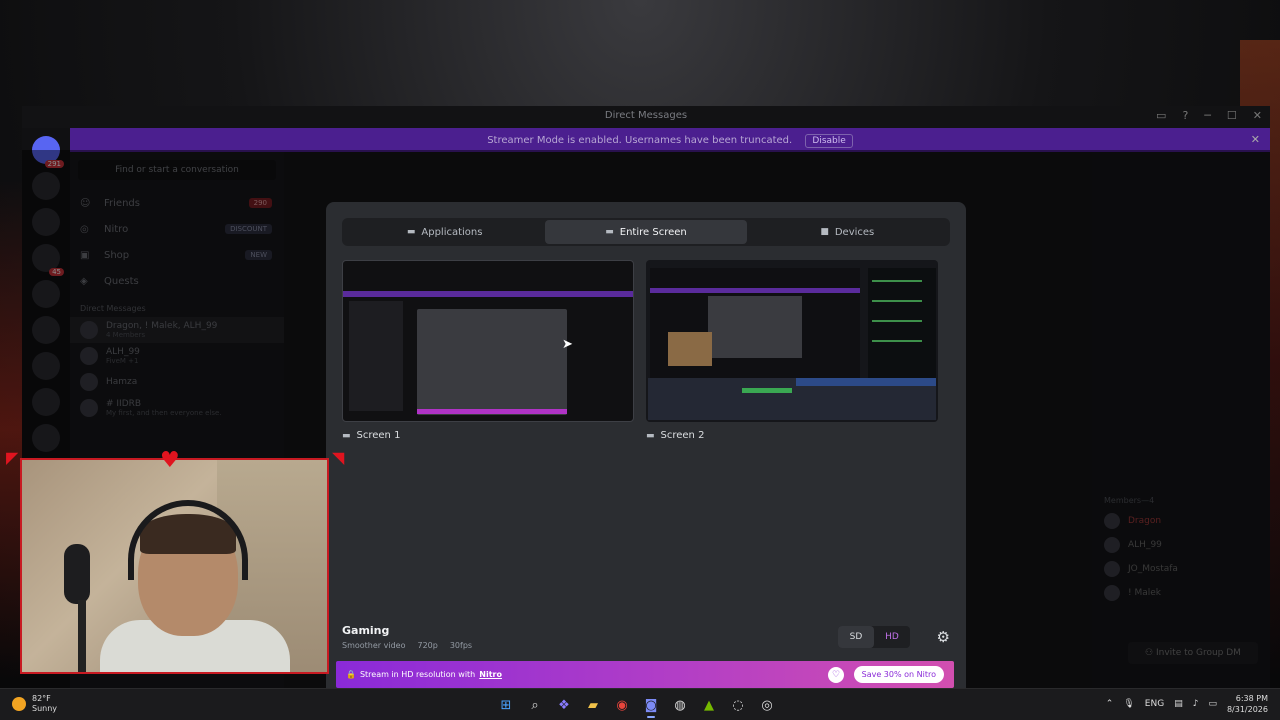 The image size is (1280, 720). What do you see at coordinates (506, 705) in the screenshot?
I see `start-windows-icon: ⊞` at bounding box center [506, 705].